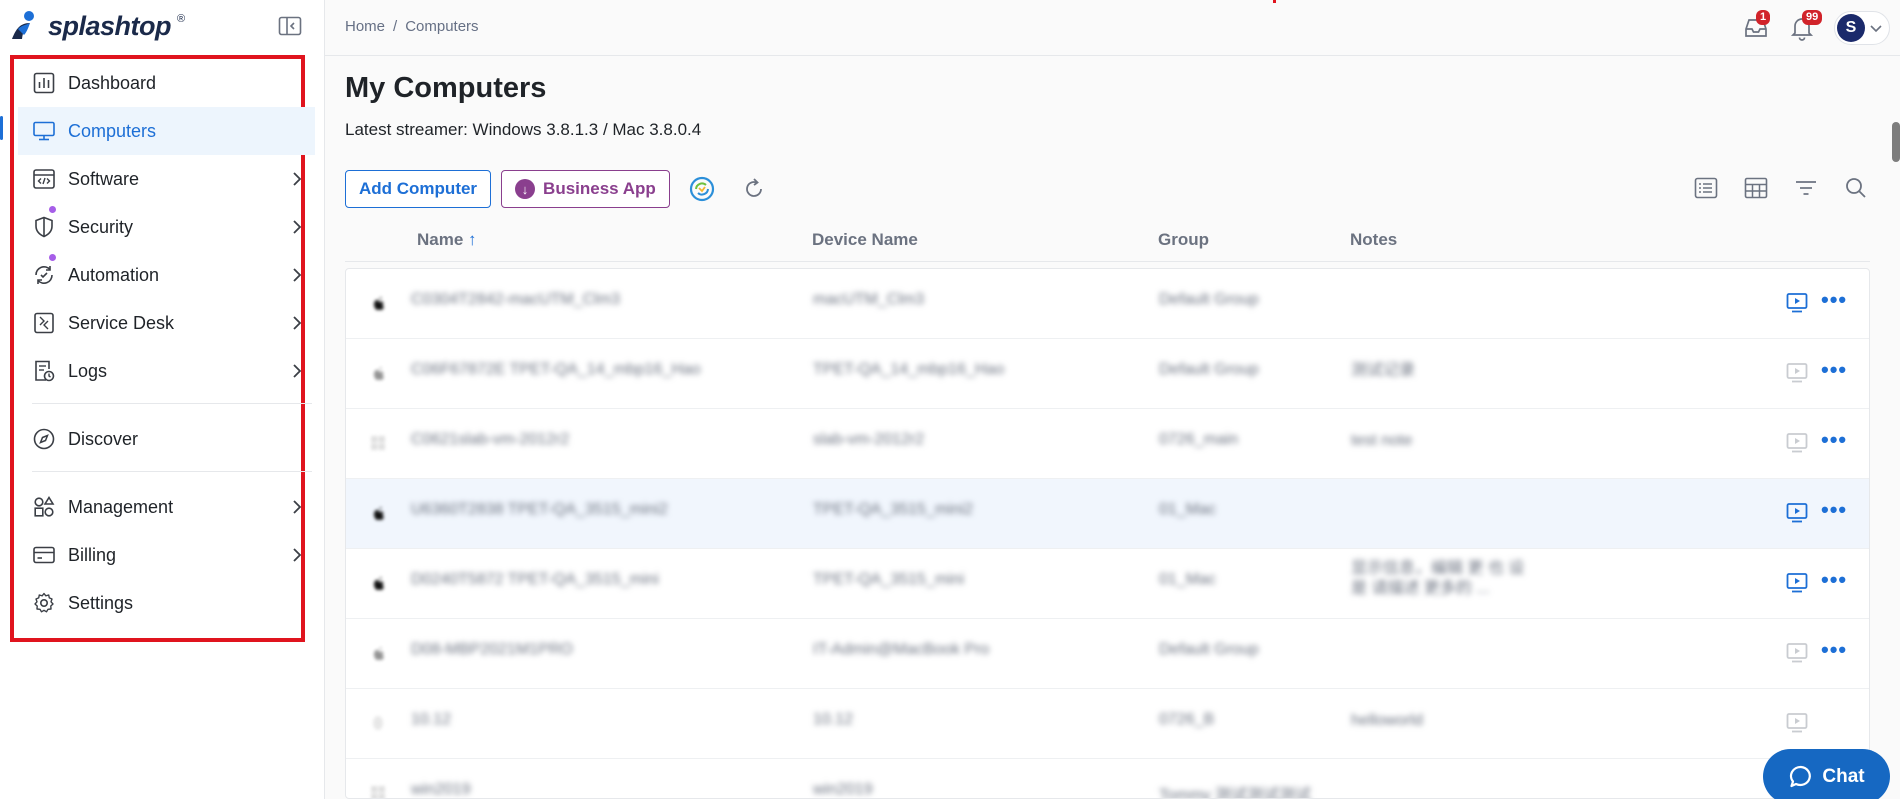 This screenshot has width=1900, height=799. What do you see at coordinates (1856, 188) in the screenshot?
I see `search-button` at bounding box center [1856, 188].